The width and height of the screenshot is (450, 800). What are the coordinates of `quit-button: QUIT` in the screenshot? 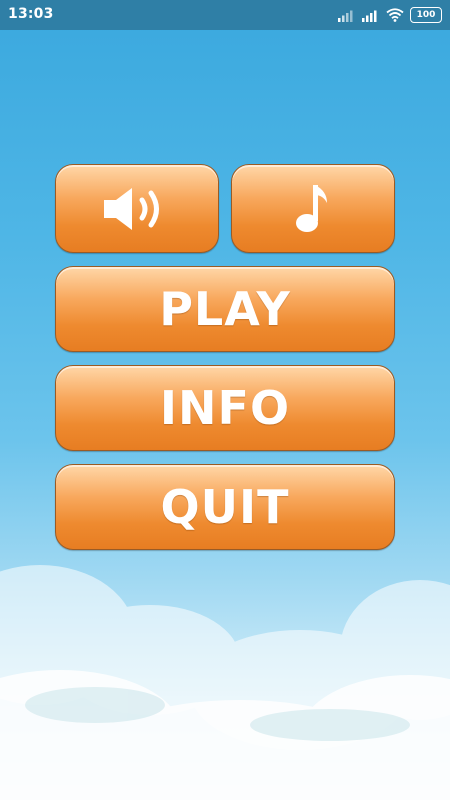 It's located at (225, 507).